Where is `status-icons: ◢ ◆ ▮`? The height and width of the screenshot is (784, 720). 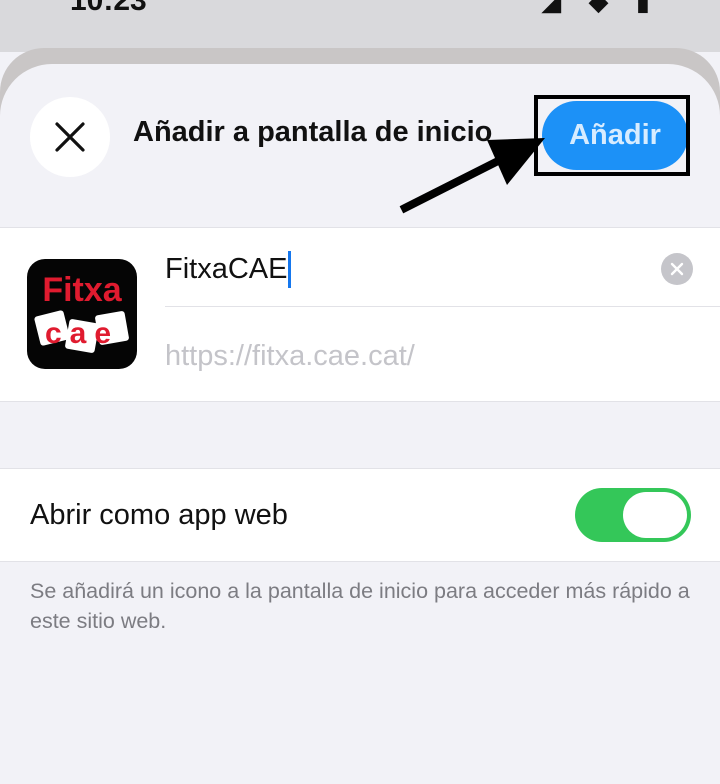 status-icons: ◢ ◆ ▮ is located at coordinates (600, 8).